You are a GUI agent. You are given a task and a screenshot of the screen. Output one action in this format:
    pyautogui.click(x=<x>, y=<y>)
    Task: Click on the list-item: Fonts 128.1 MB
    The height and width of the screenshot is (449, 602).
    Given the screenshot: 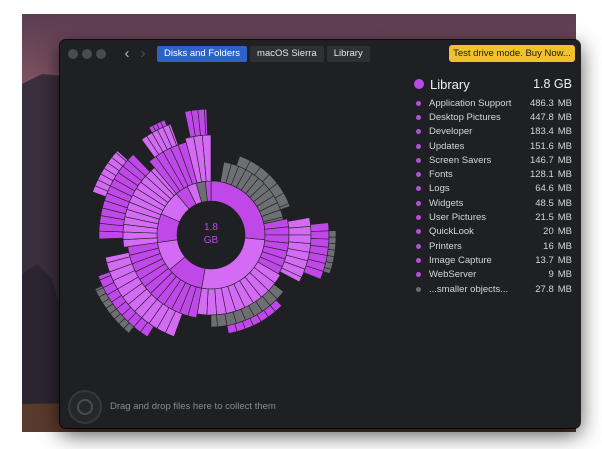 What is the action you would take?
    pyautogui.click(x=492, y=174)
    